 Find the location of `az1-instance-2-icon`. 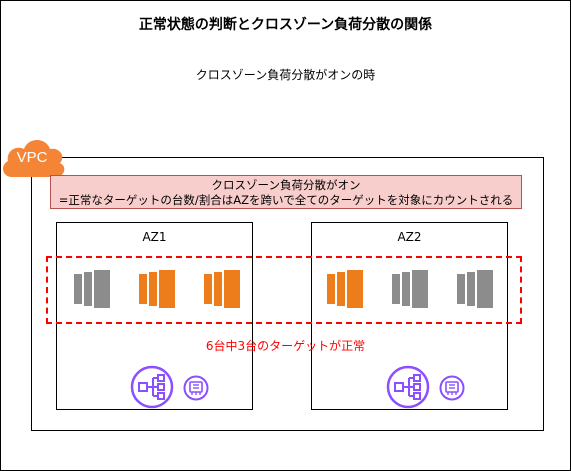

az1-instance-2-icon is located at coordinates (157, 289).